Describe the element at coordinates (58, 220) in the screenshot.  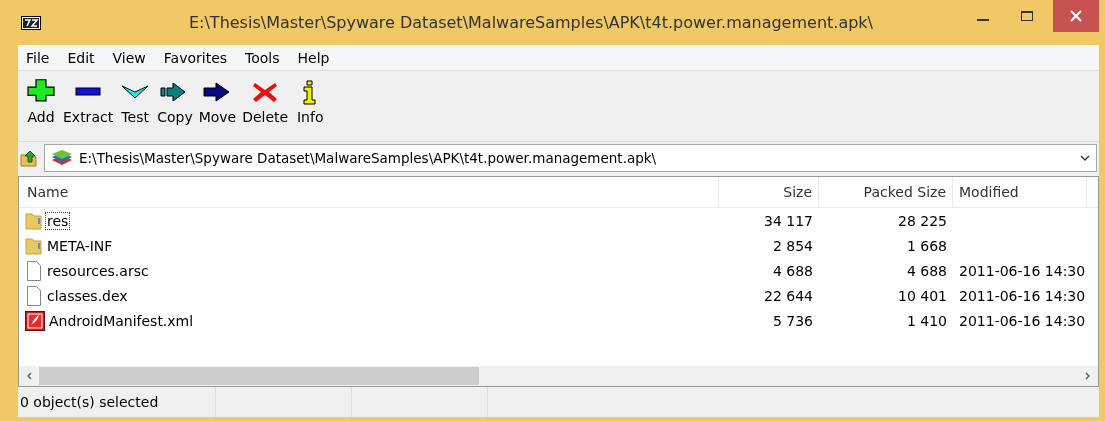
I see `file-name: res` at that location.